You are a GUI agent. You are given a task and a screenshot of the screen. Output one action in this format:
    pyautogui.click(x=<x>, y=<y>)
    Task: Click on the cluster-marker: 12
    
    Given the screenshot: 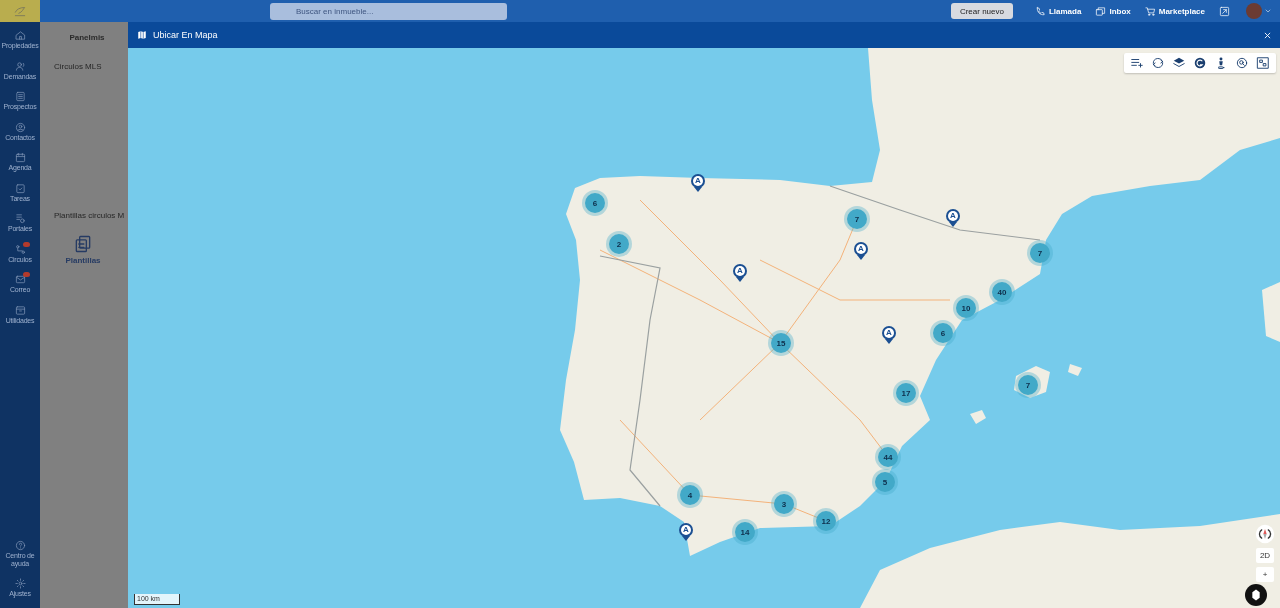 What is the action you would take?
    pyautogui.click(x=826, y=521)
    